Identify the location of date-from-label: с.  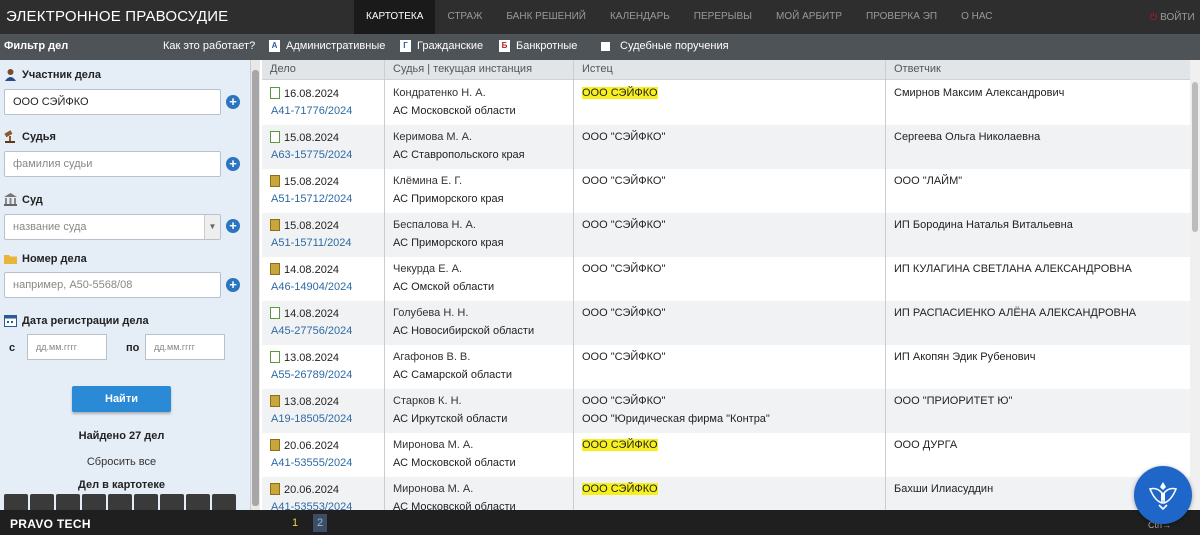
(12, 348).